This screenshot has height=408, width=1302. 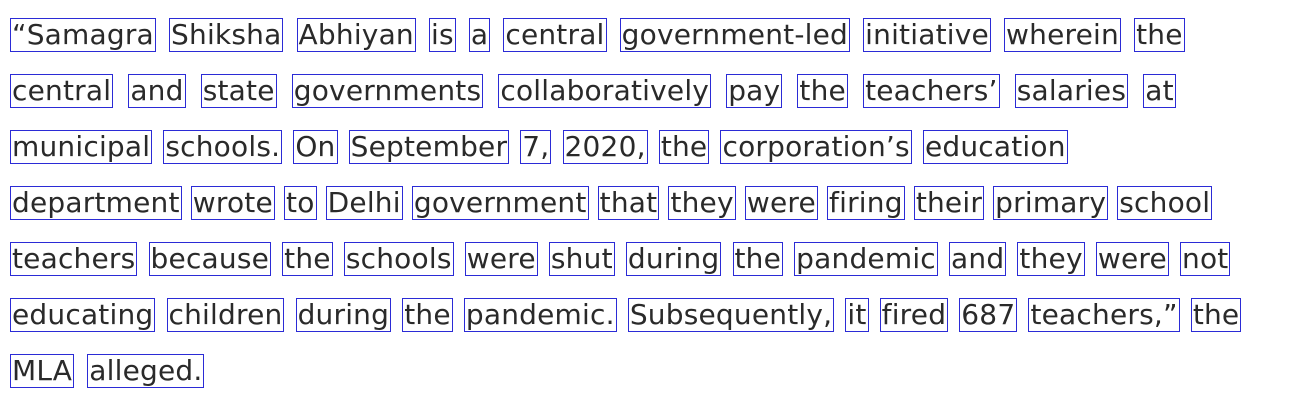 I want to click on word: wrote, so click(x=232, y=203).